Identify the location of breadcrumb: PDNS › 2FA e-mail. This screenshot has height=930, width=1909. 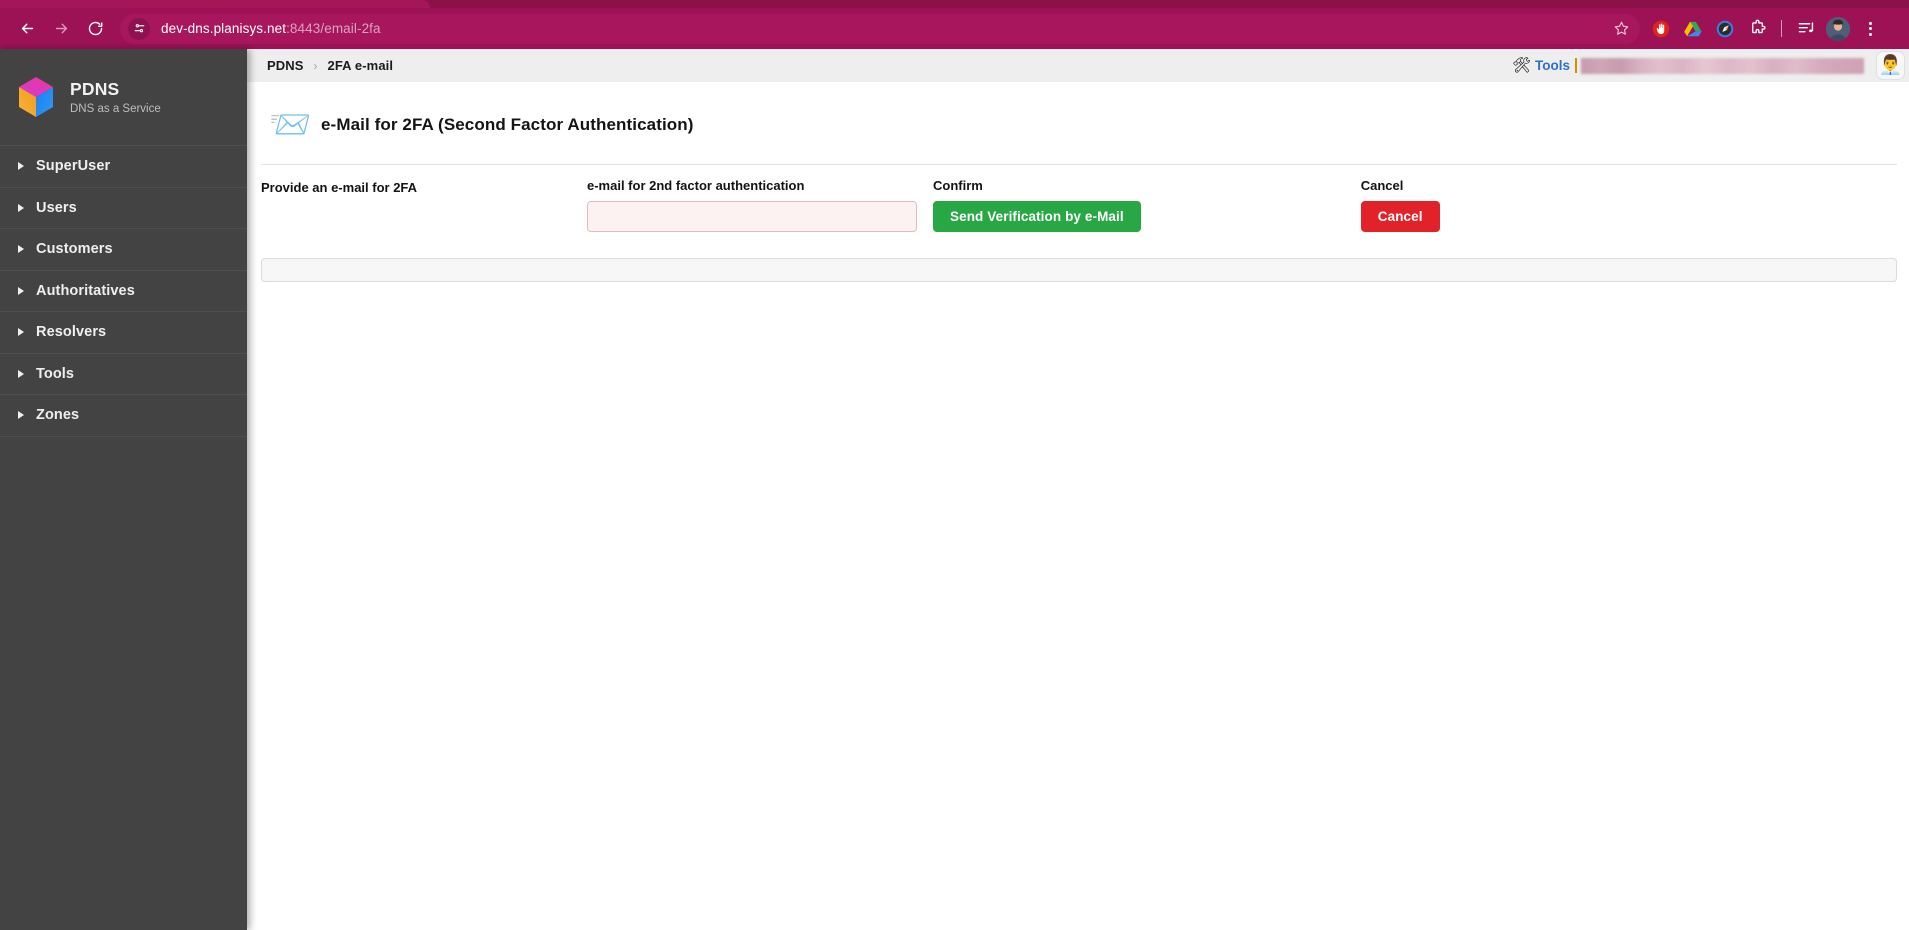
(330, 65).